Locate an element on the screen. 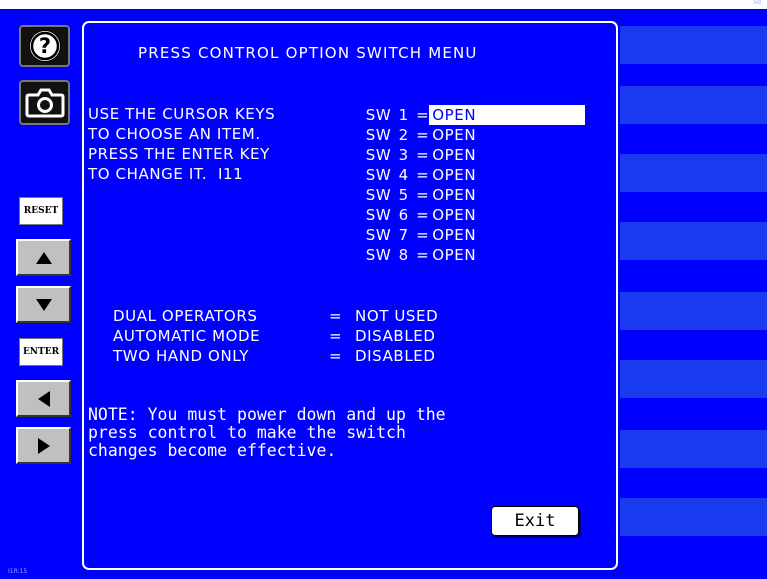 Image resolution: width=767 pixels, height=579 pixels. switch-number: 8 is located at coordinates (403, 255).